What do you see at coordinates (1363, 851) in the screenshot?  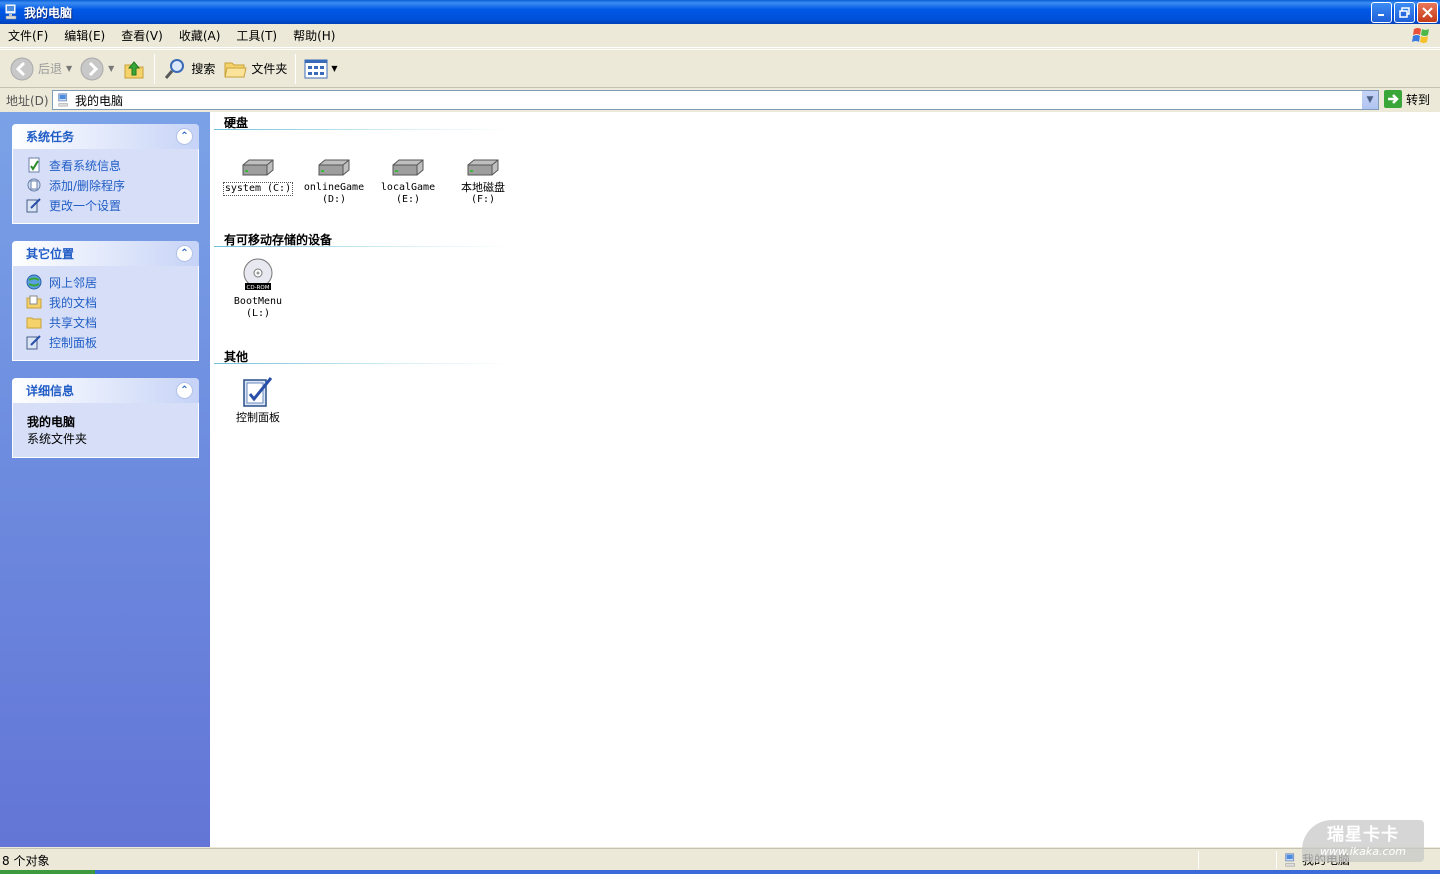 I see `watermark-url: www.ikaka.com` at bounding box center [1363, 851].